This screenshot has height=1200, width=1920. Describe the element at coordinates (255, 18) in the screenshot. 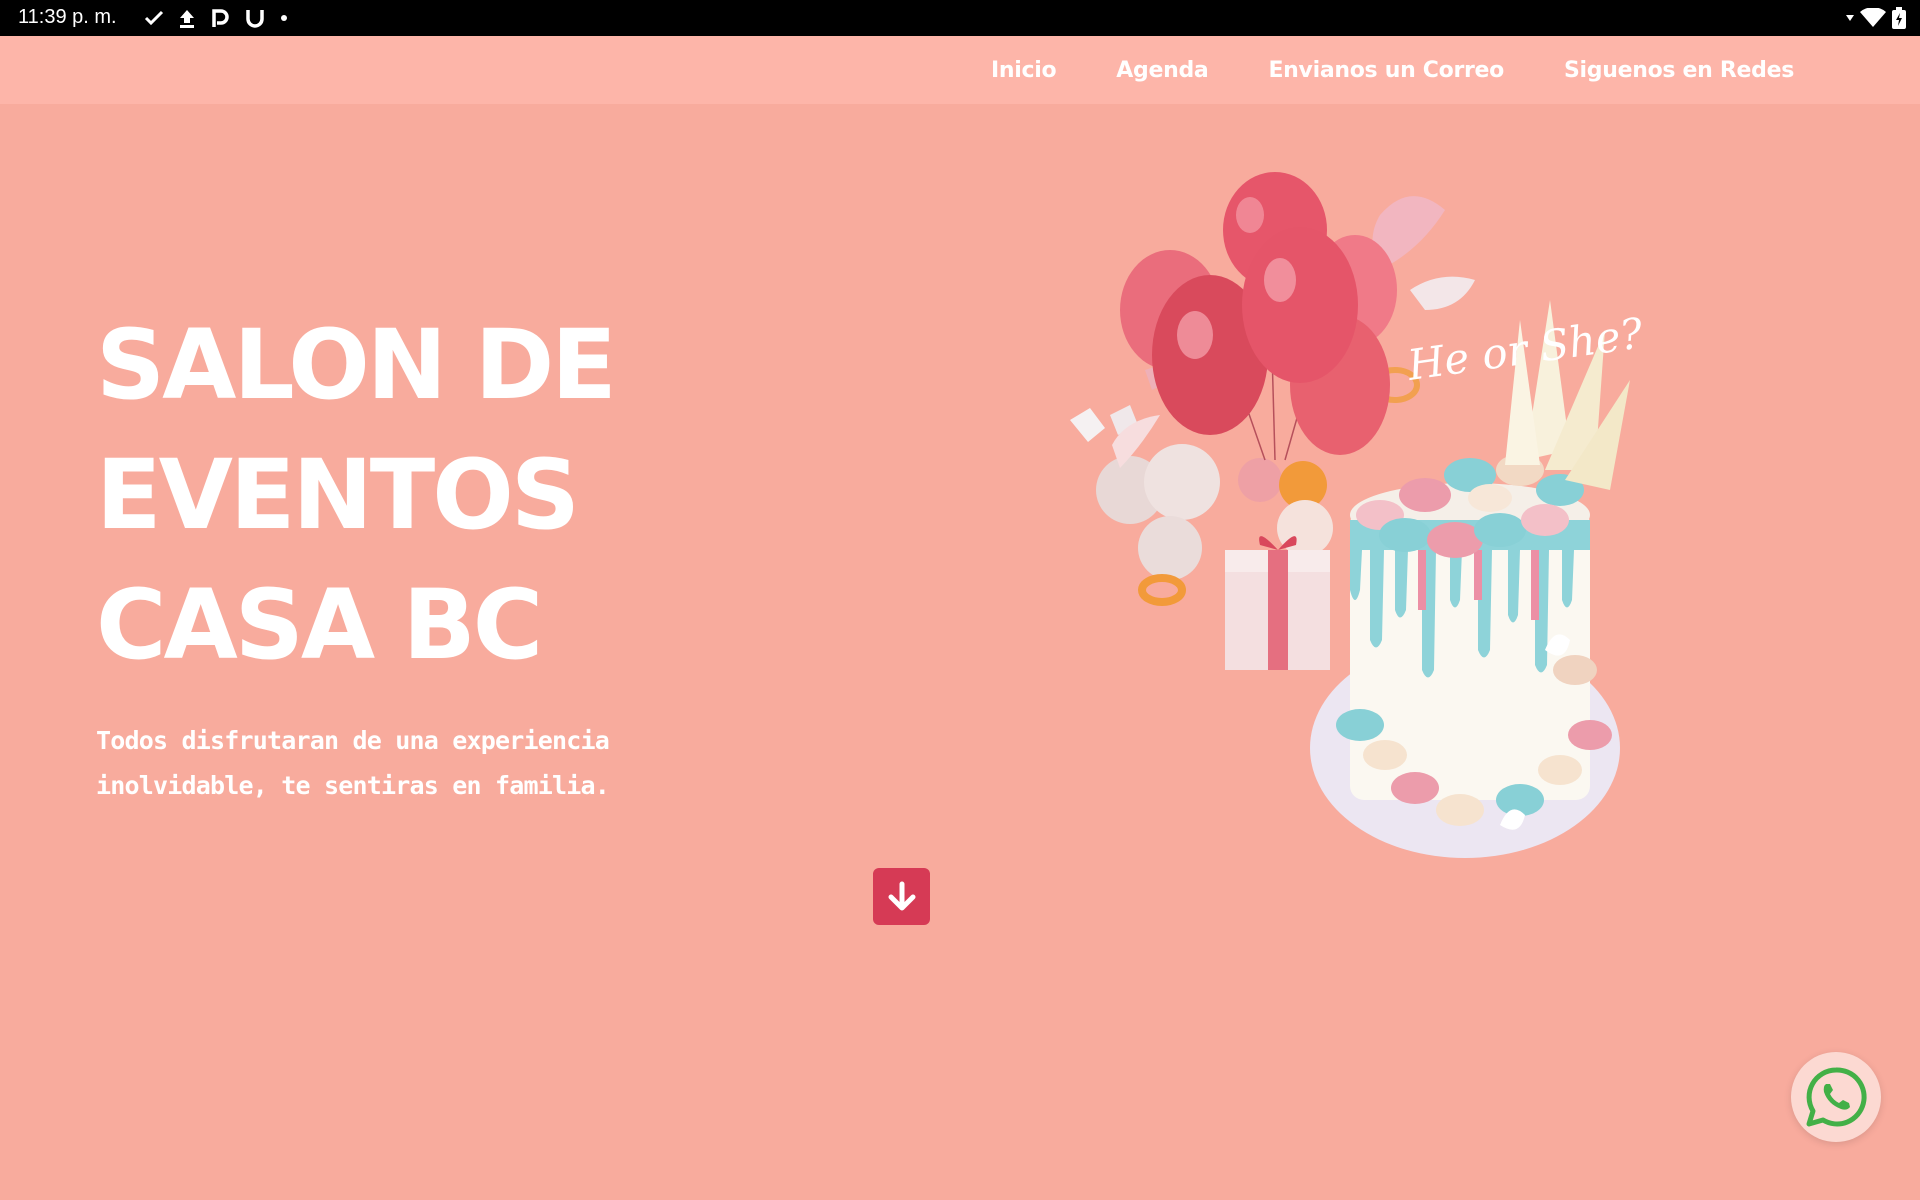

I see `u-app-icon` at that location.